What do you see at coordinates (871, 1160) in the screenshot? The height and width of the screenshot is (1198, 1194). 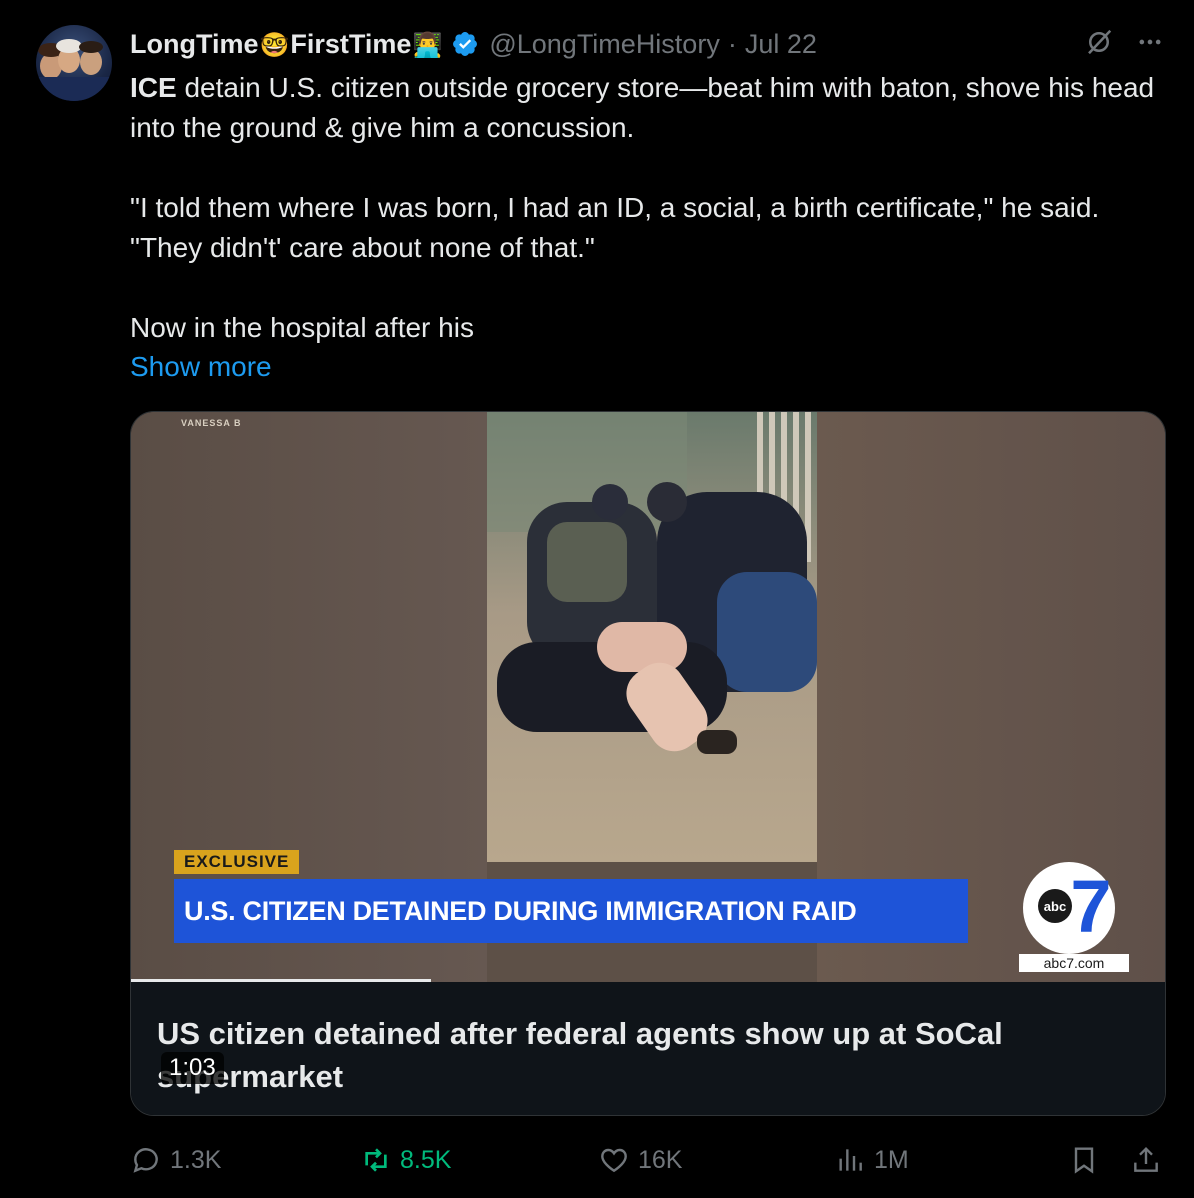 I see `views-button: 1M` at bounding box center [871, 1160].